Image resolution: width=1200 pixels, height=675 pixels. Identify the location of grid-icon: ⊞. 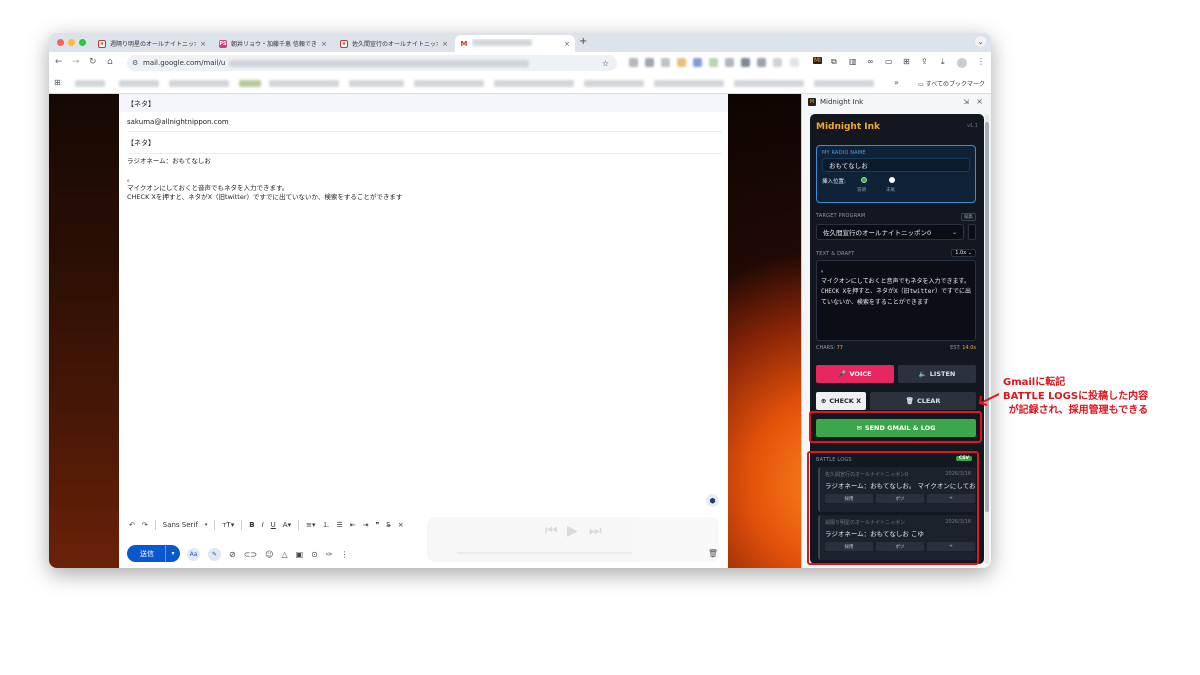
(906, 61).